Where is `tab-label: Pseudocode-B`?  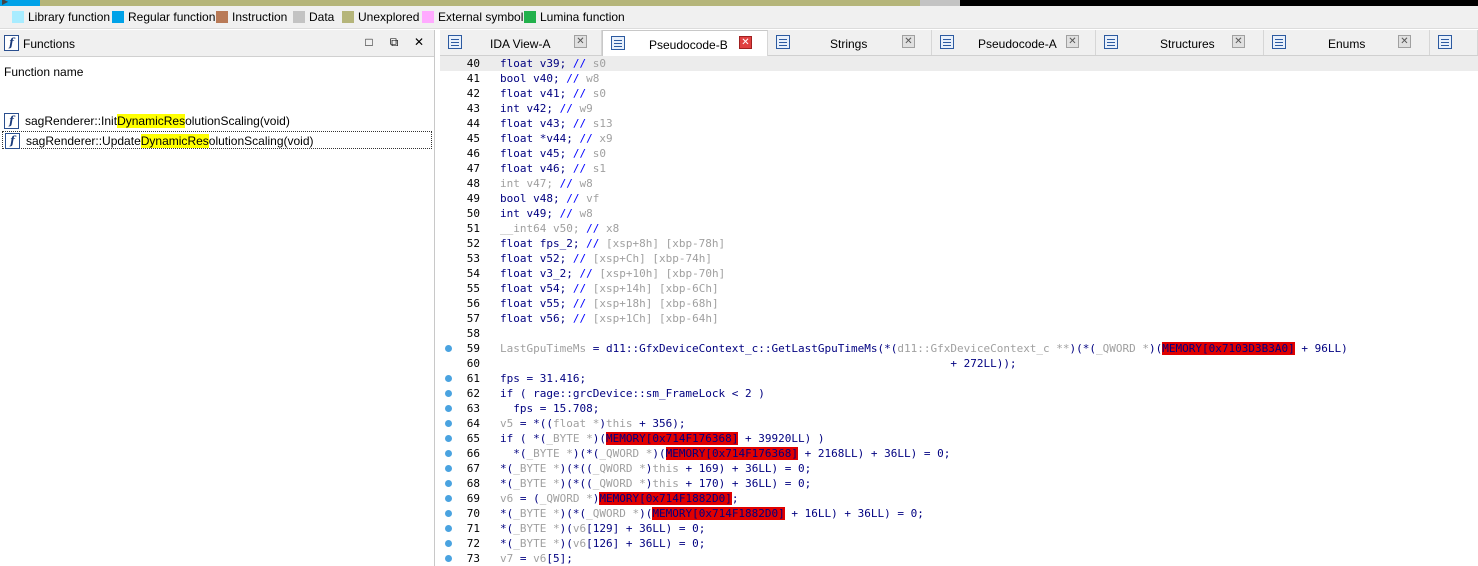 tab-label: Pseudocode-B is located at coordinates (688, 45).